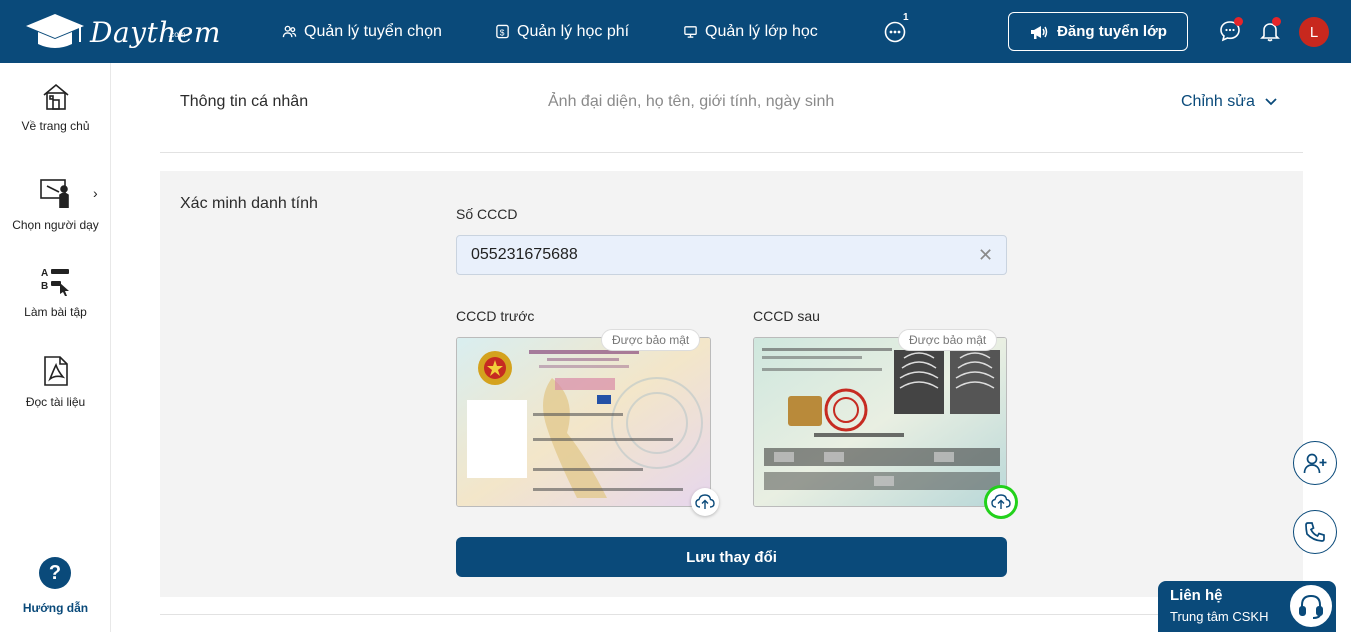 The width and height of the screenshot is (1351, 632). Describe the element at coordinates (373, 31) in the screenshot. I see `nav-recruit-label: Quản lý tuyển chọn` at that location.